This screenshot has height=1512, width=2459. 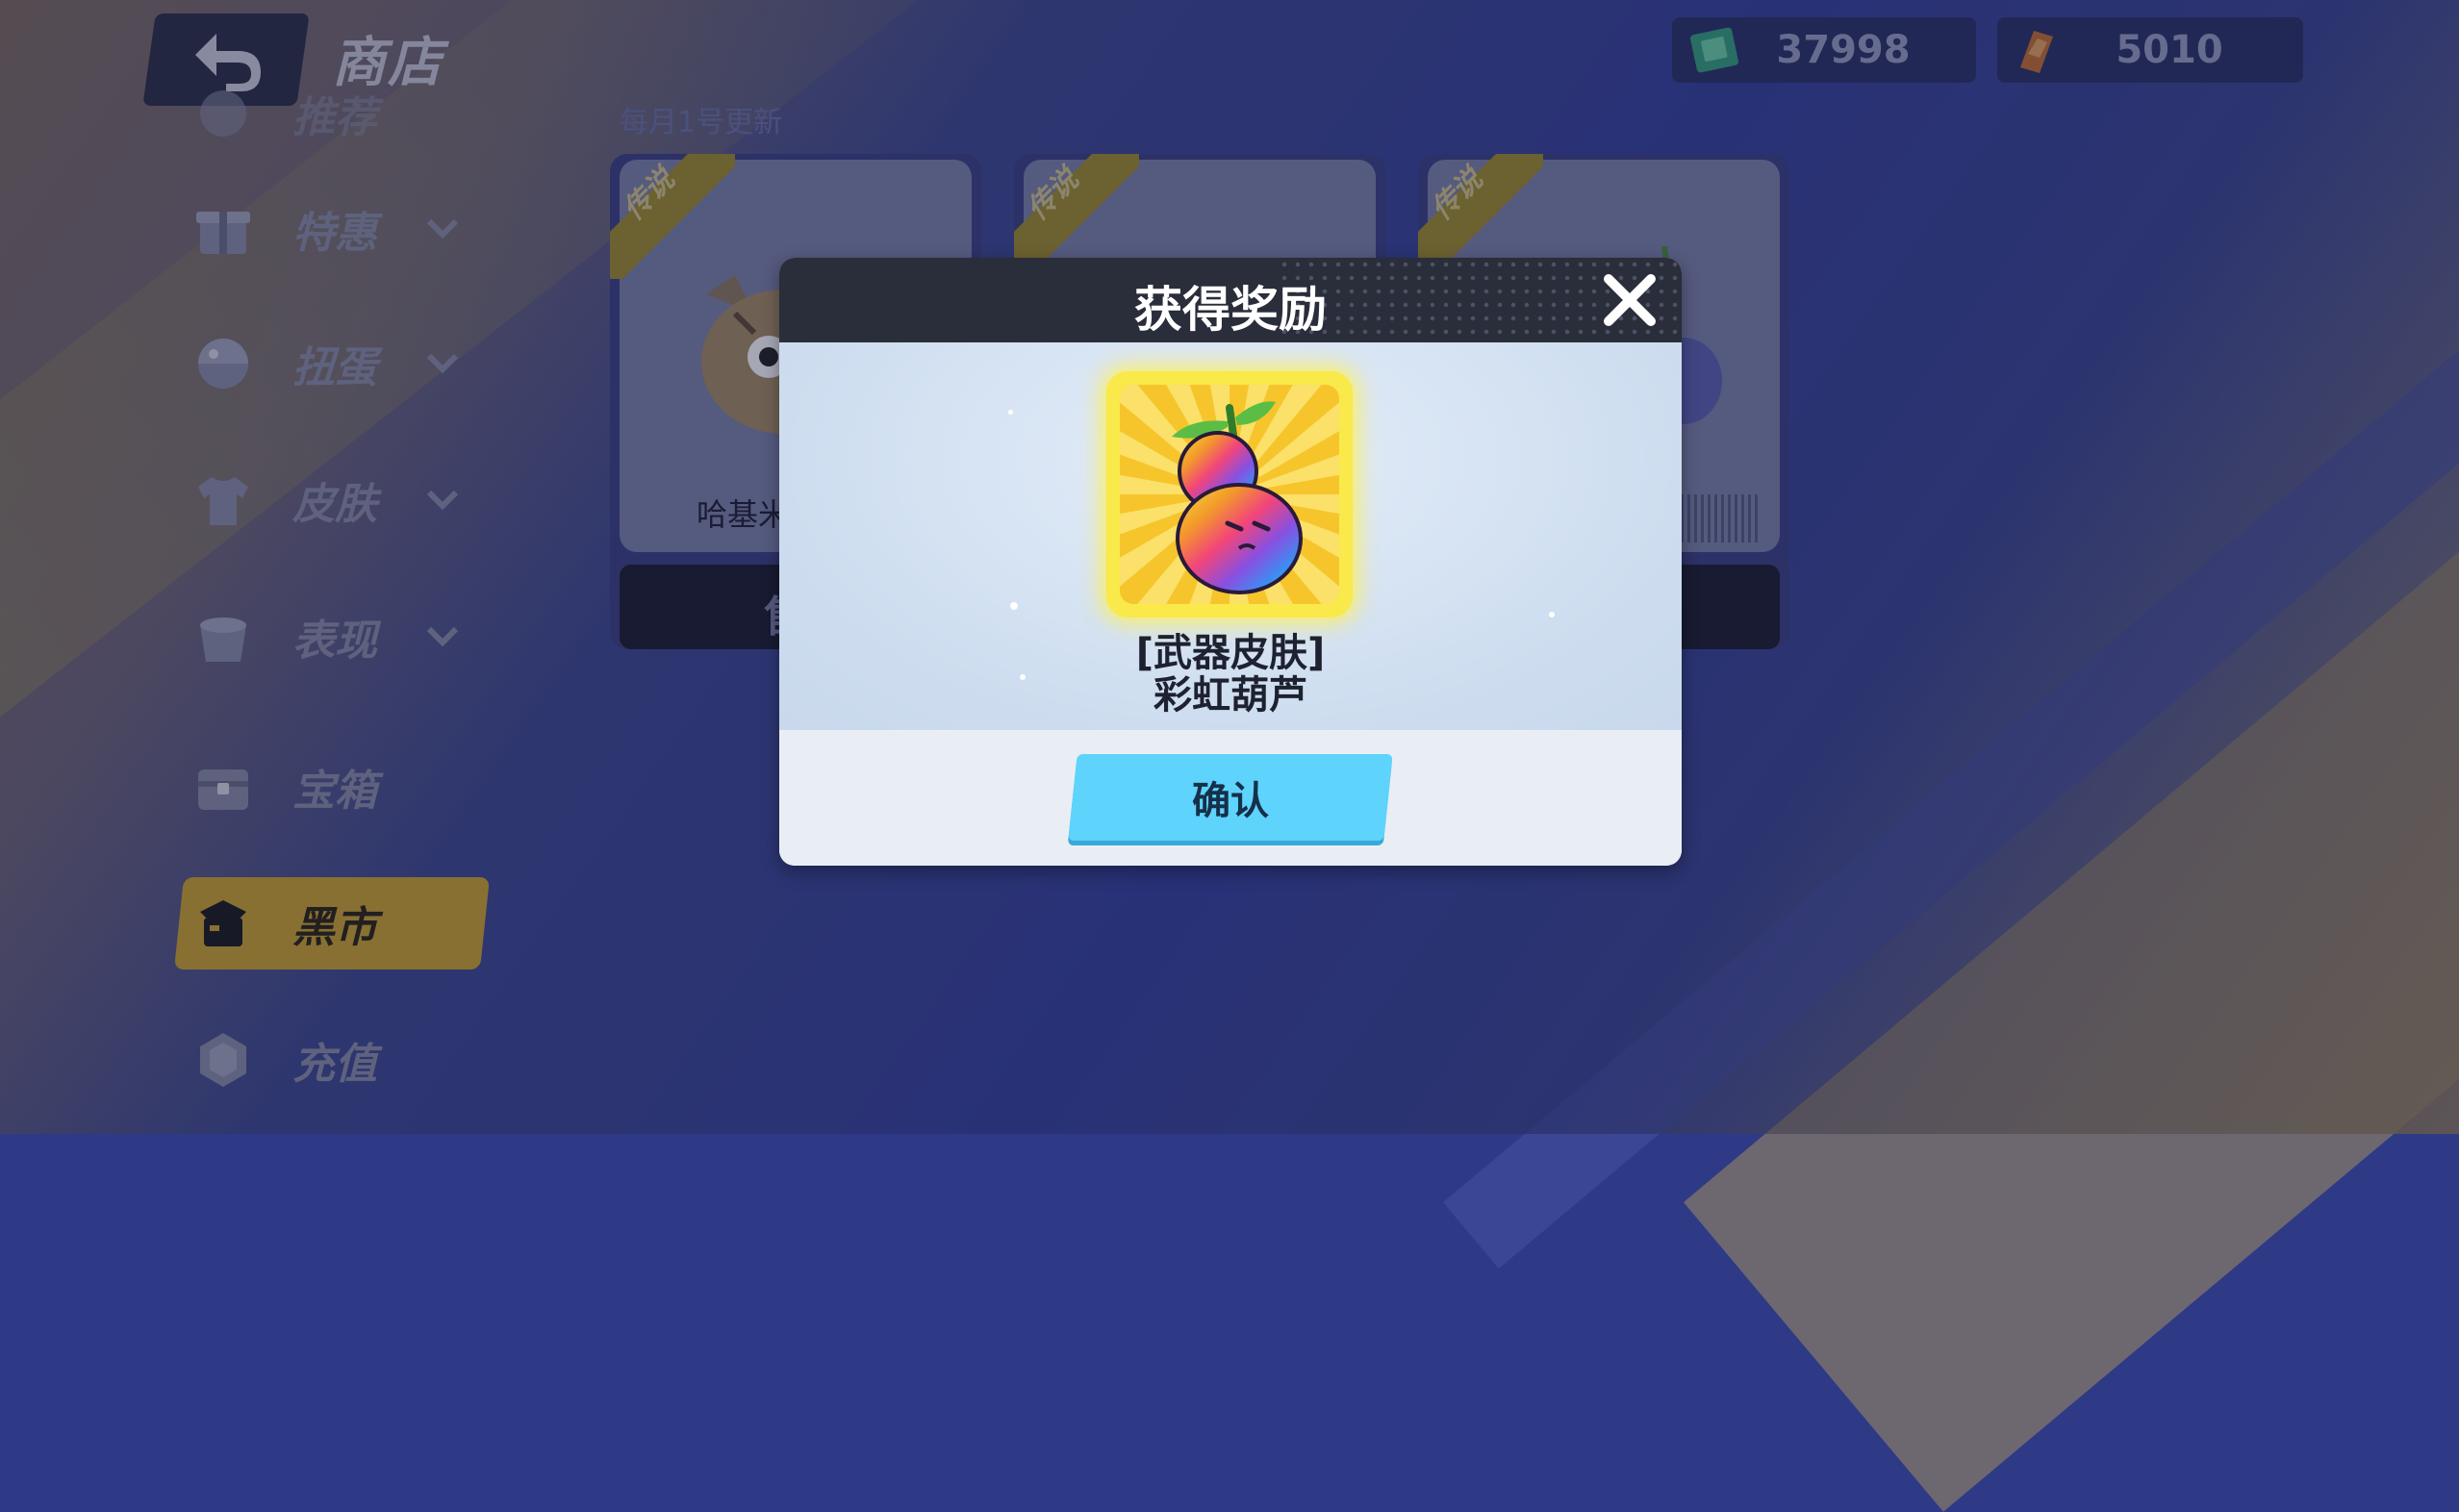 I want to click on modal-title: 获得奖励, so click(x=1230, y=310).